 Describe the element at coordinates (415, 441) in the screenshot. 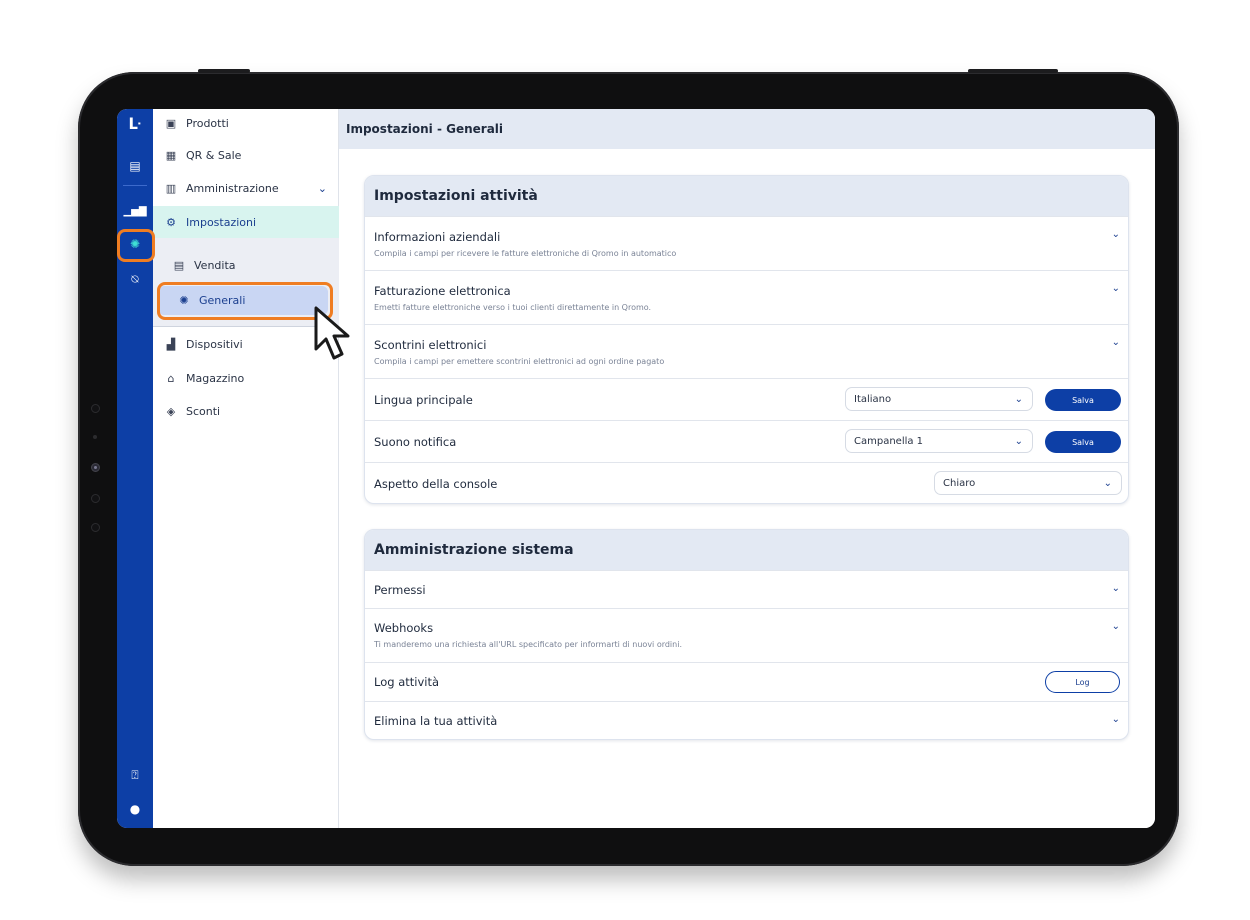

I see `row-label: Suono notifica` at that location.